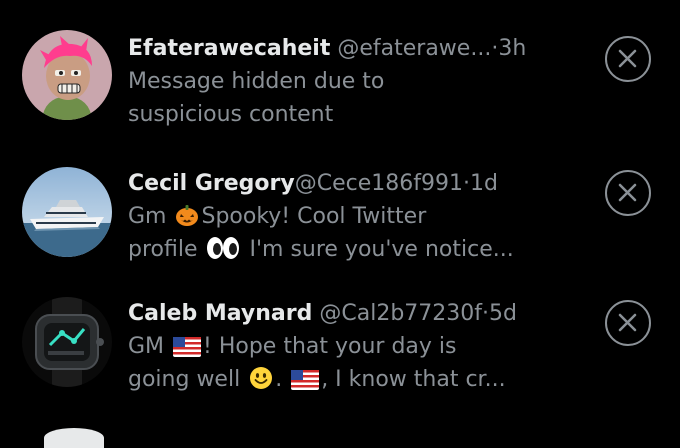  Describe the element at coordinates (512, 48) in the screenshot. I see `timestamp: 3h` at that location.